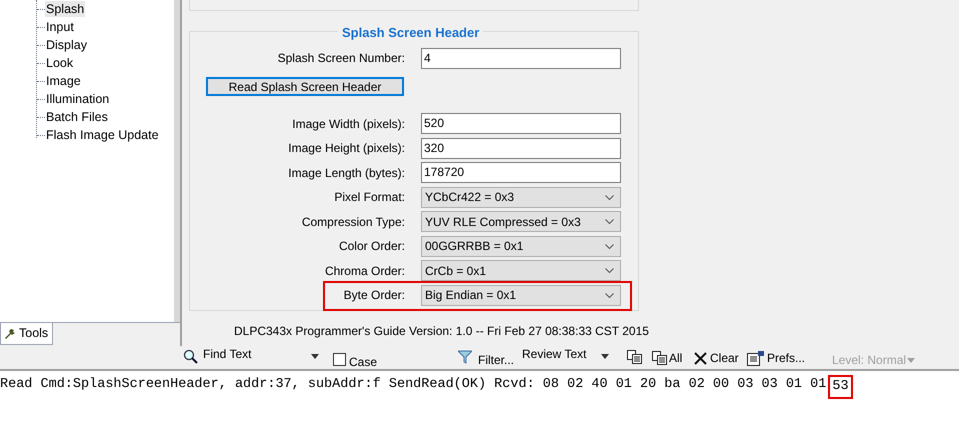 The image size is (959, 423). I want to click on find-field: Find Text, so click(227, 354).